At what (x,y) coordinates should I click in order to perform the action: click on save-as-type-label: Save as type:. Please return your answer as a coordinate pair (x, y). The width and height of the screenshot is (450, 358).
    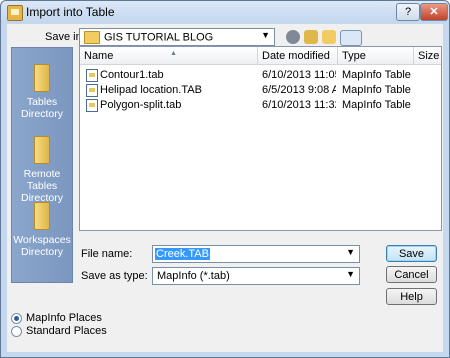
    Looking at the image, I should click on (114, 276).